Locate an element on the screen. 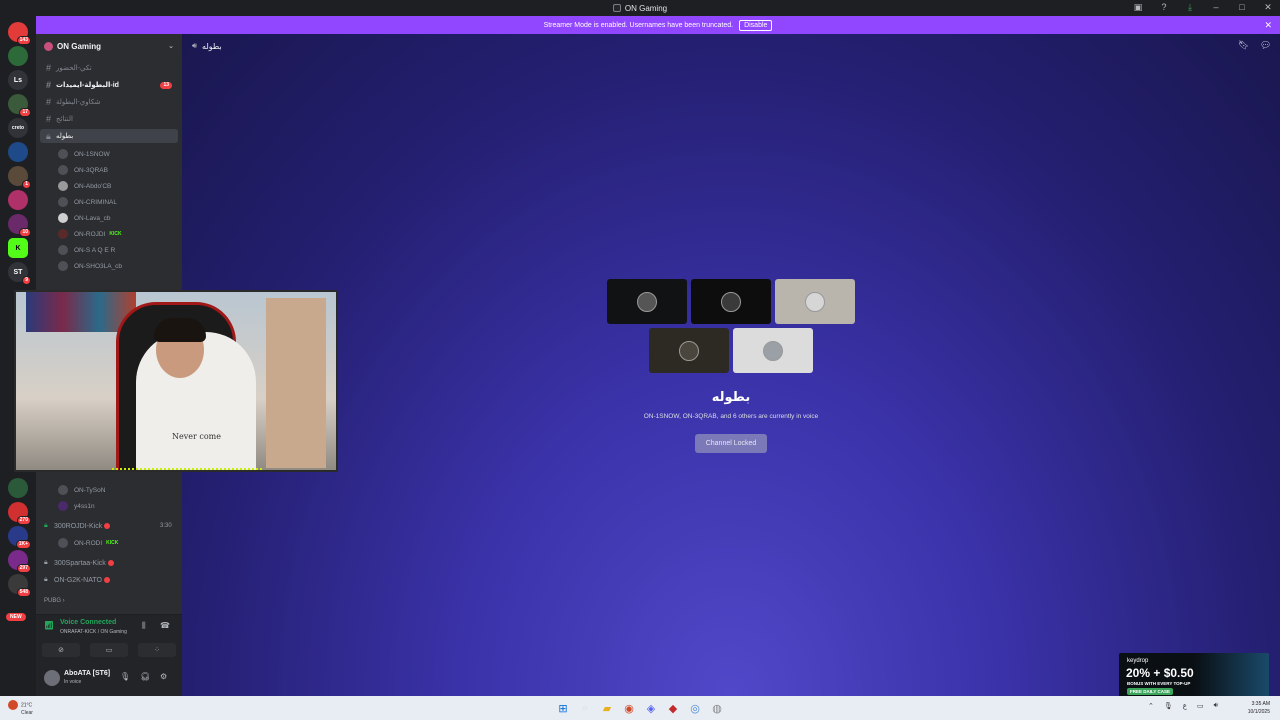 This screenshot has width=1280, height=720. chrome-icon: ◉ is located at coordinates (629, 708).